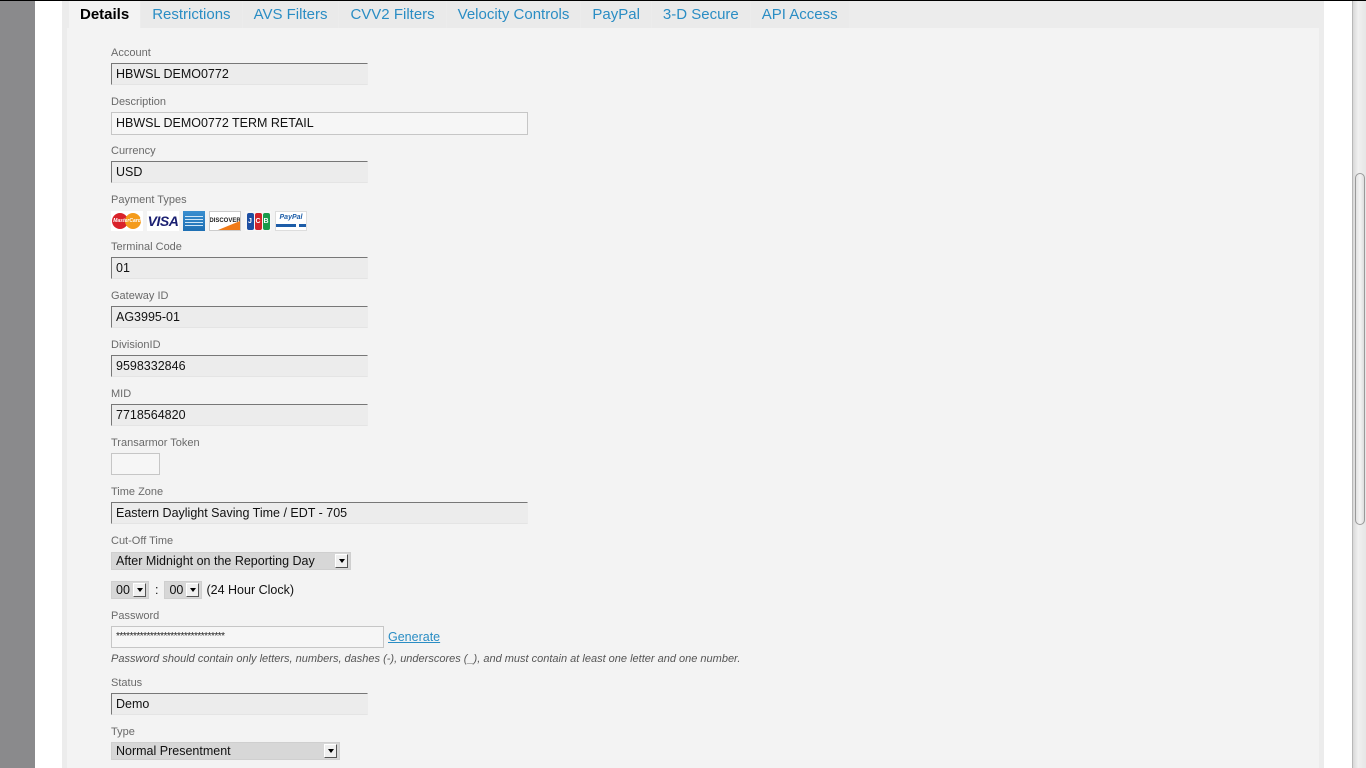  I want to click on vertical-scrollbar, so click(1359, 384).